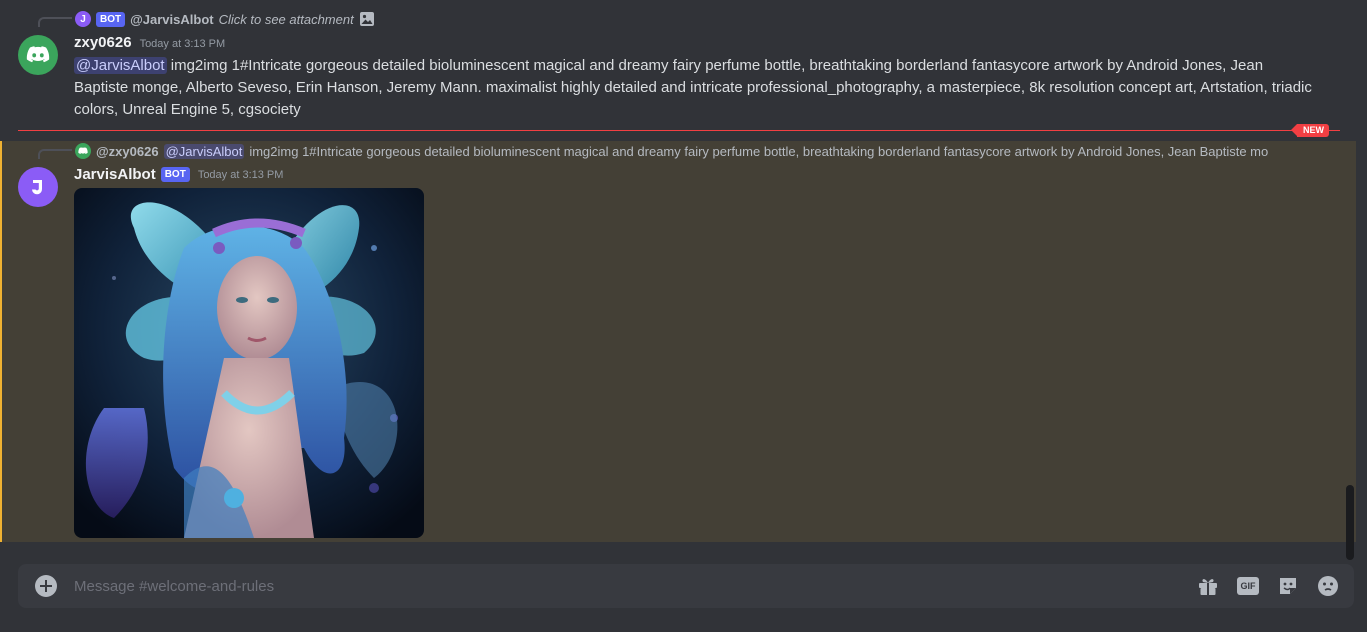 This screenshot has width=1367, height=632. I want to click on add-attachment-button, so click(46, 586).